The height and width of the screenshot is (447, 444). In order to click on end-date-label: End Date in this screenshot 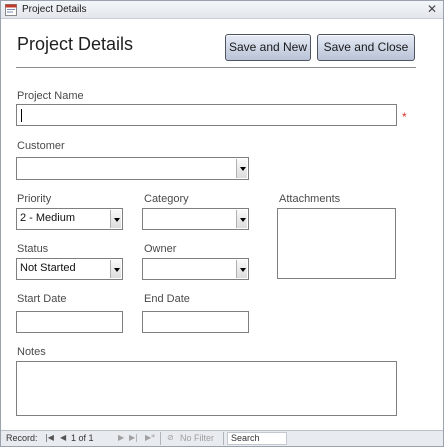, I will do `click(167, 299)`.